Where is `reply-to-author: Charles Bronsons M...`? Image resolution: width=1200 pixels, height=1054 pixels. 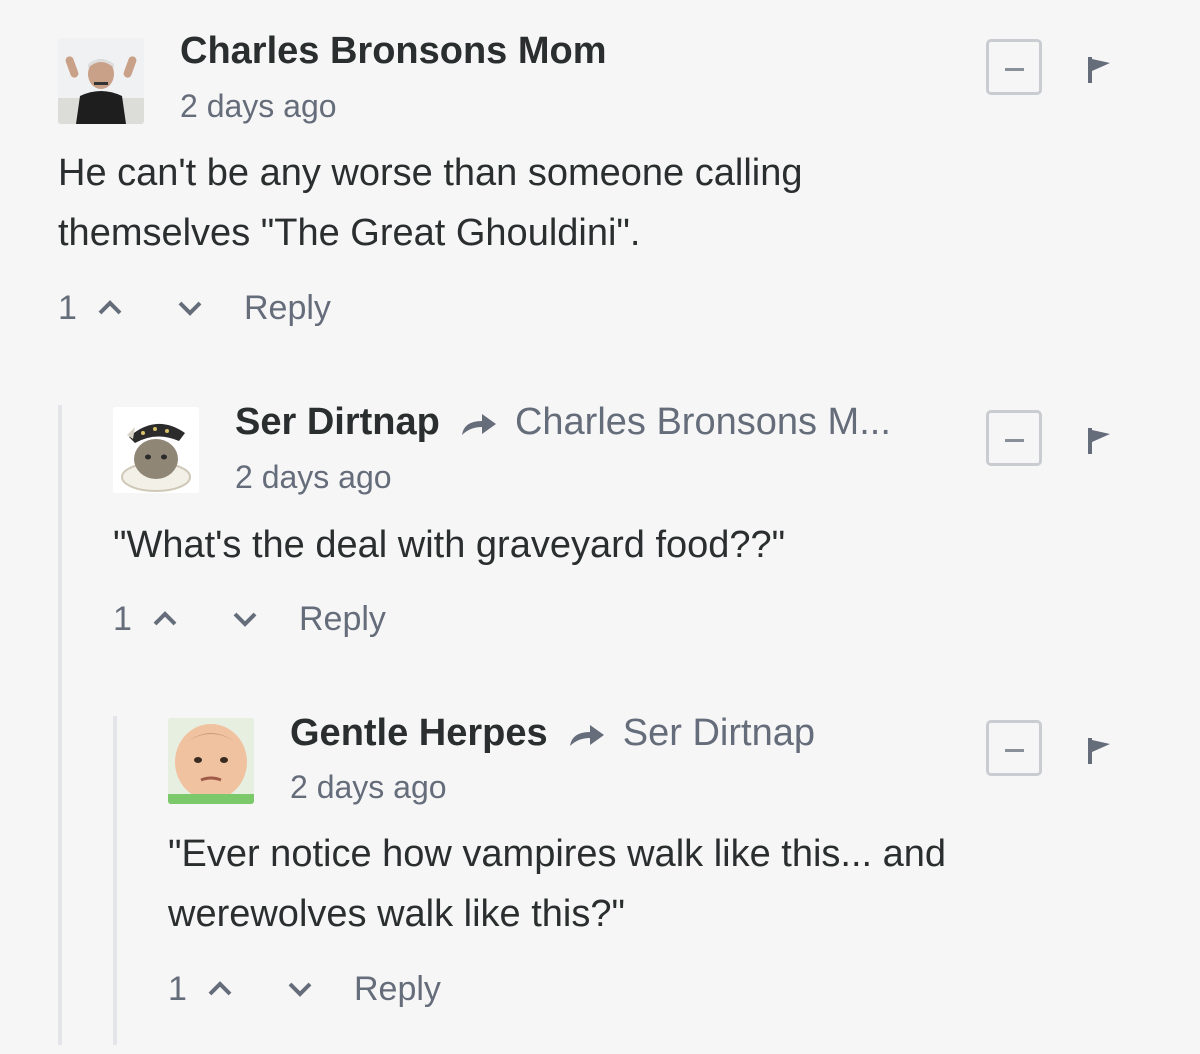 reply-to-author: Charles Bronsons M... is located at coordinates (703, 422).